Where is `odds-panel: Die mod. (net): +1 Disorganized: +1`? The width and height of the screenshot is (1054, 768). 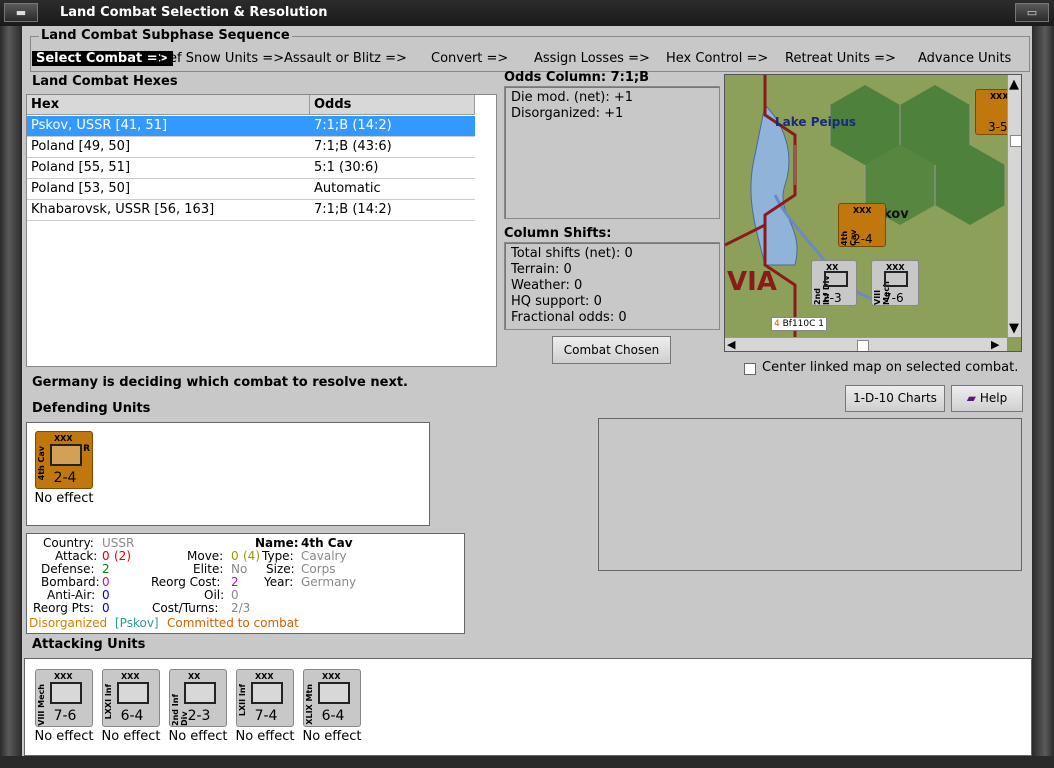 odds-panel: Die mod. (net): +1 Disorganized: +1 is located at coordinates (612, 152).